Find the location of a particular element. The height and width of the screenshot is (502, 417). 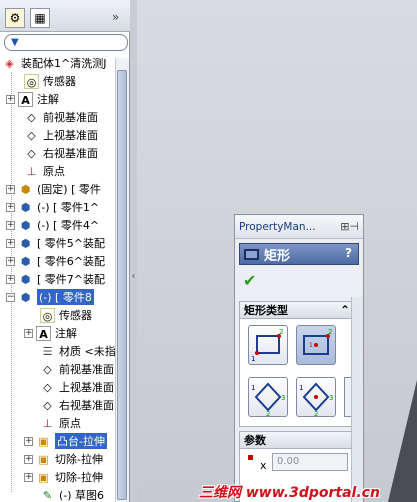

sensor-icon: ◎ is located at coordinates (31, 81).